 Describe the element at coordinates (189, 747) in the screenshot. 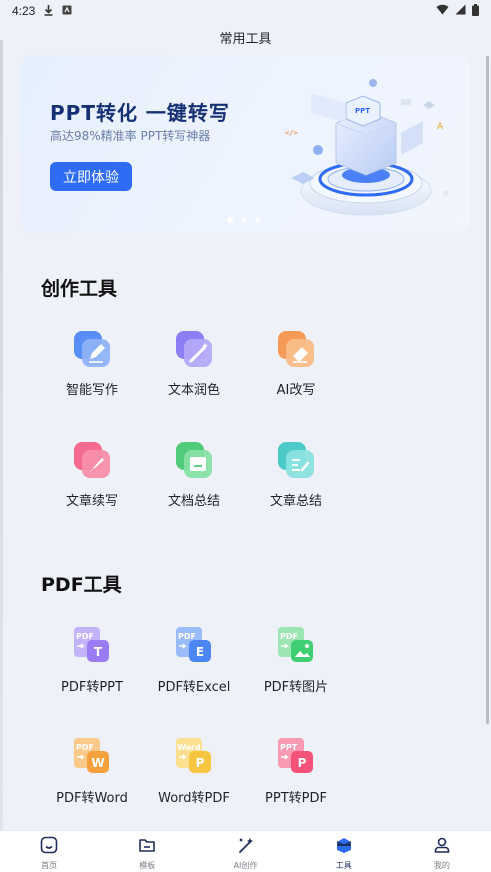

I see `file-type-label: Word` at that location.